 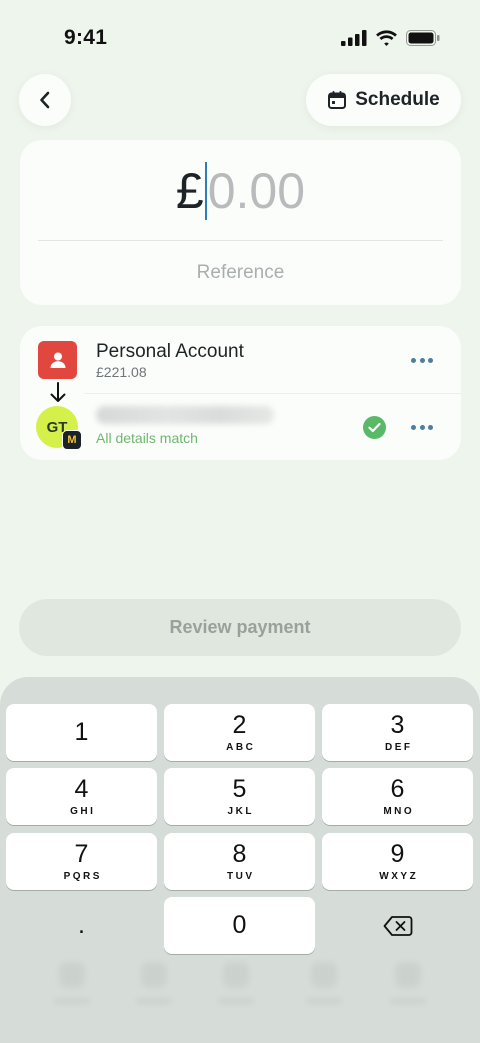 I want to click on key-letters: ABC, so click(x=241, y=747).